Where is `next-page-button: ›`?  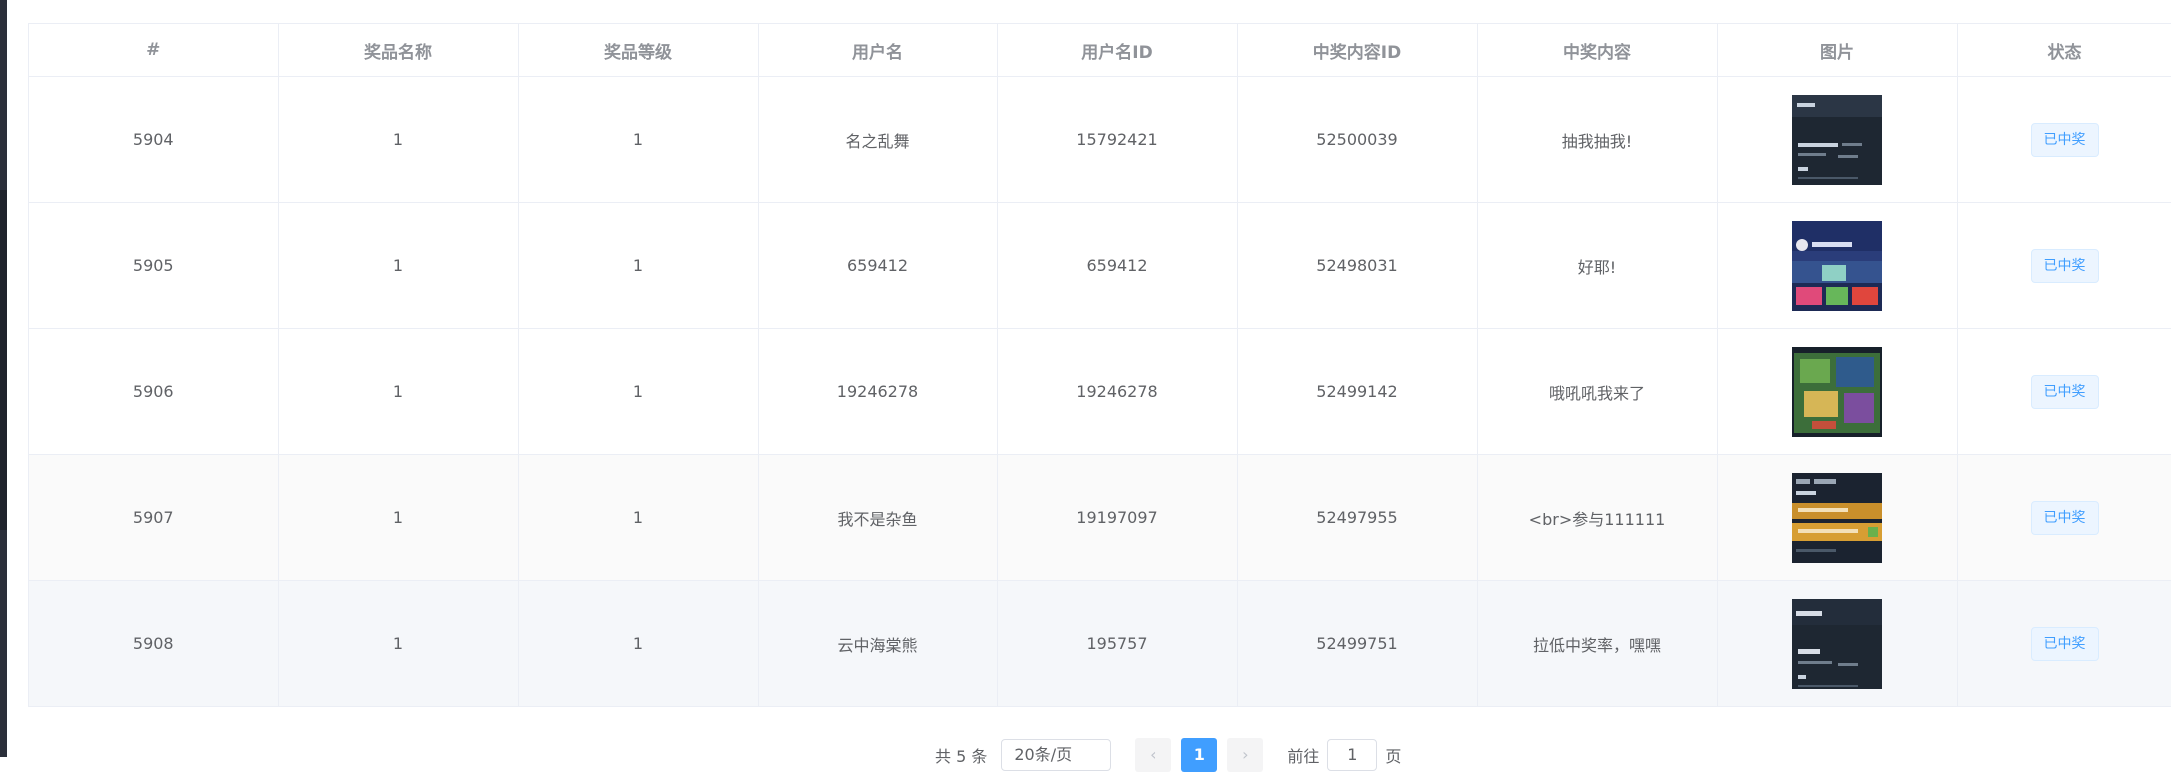
next-page-button: › is located at coordinates (1245, 755).